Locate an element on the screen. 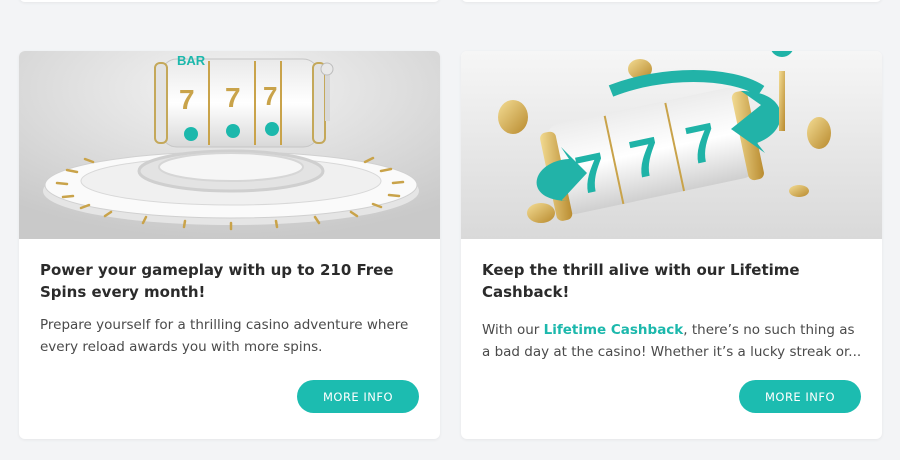 This screenshot has height=460, width=900. previous-card-bottom-right is located at coordinates (671, 1).